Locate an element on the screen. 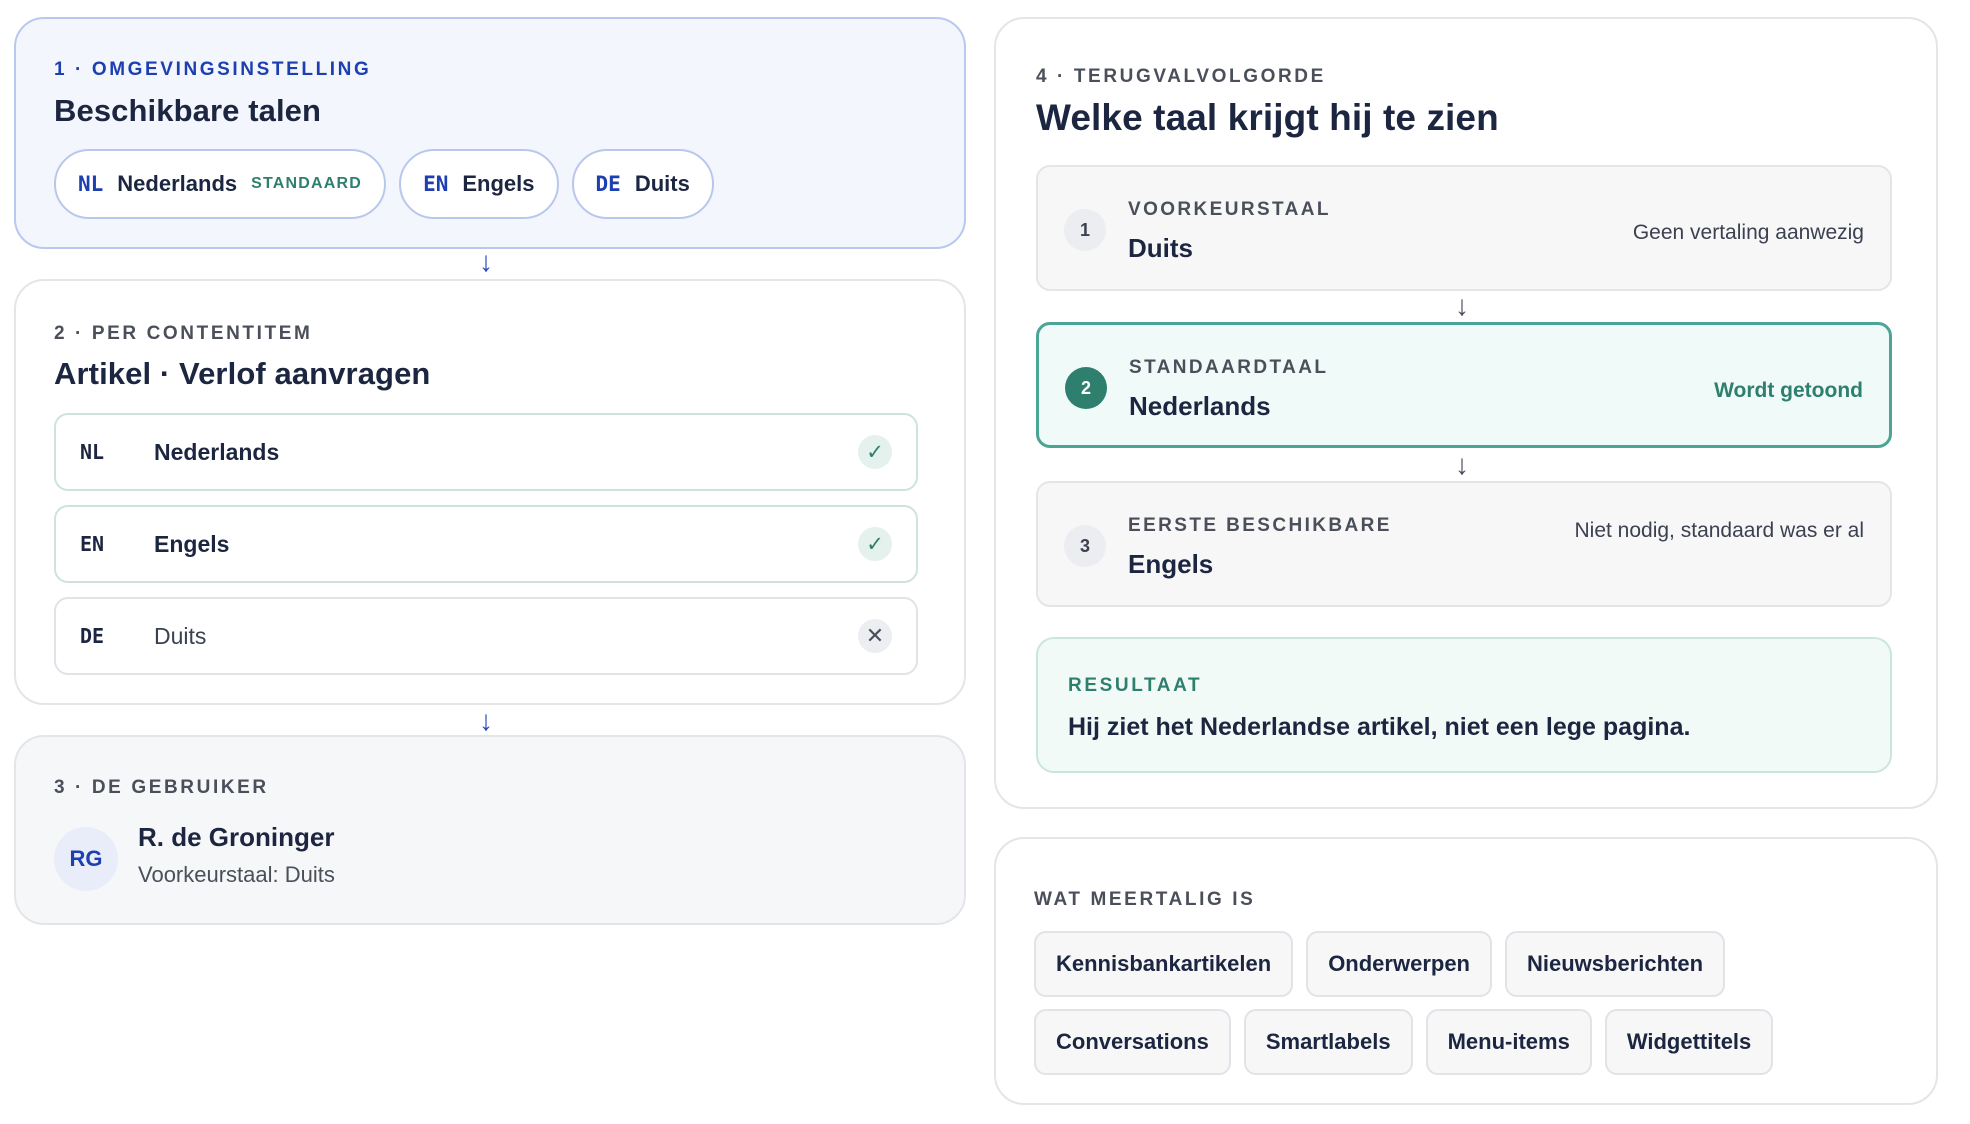  default-badge: STANDAARD is located at coordinates (307, 183).